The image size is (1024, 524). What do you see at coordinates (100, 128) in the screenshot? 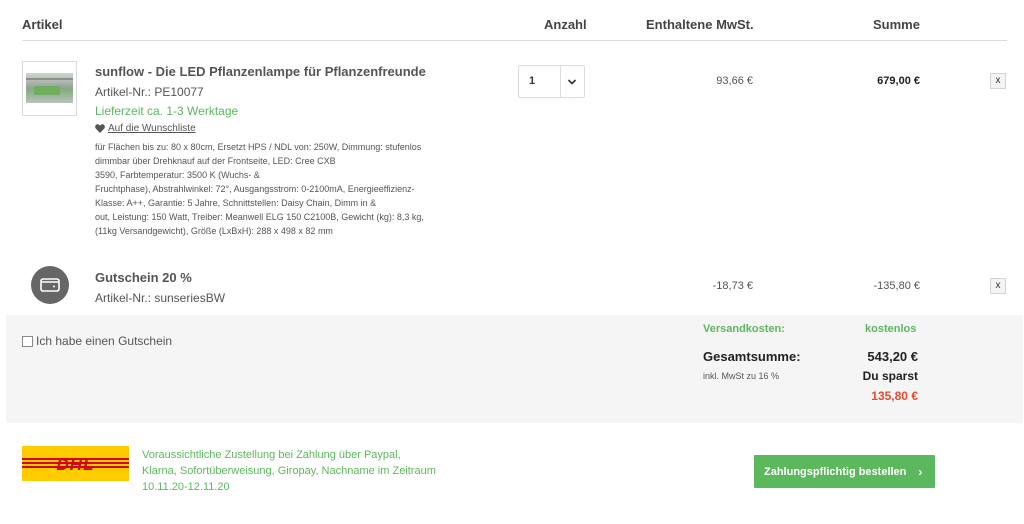
I see `heart-icon` at bounding box center [100, 128].